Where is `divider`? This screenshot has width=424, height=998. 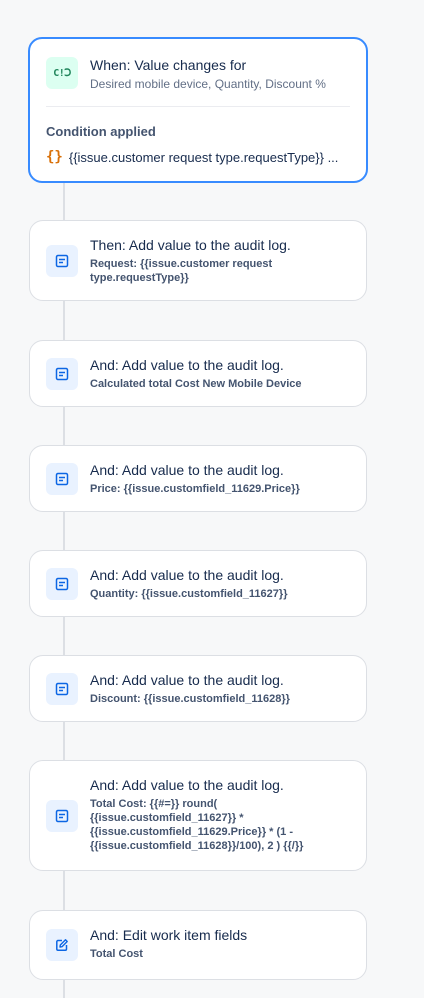
divider is located at coordinates (198, 106).